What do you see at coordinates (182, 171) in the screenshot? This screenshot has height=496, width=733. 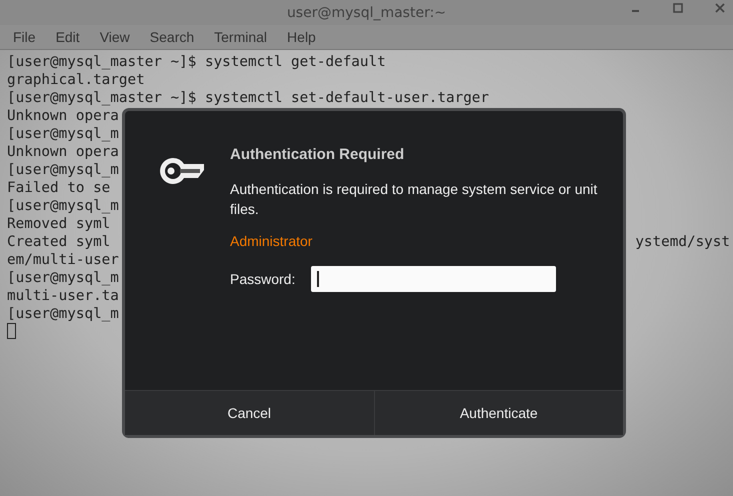 I see `key-icon` at bounding box center [182, 171].